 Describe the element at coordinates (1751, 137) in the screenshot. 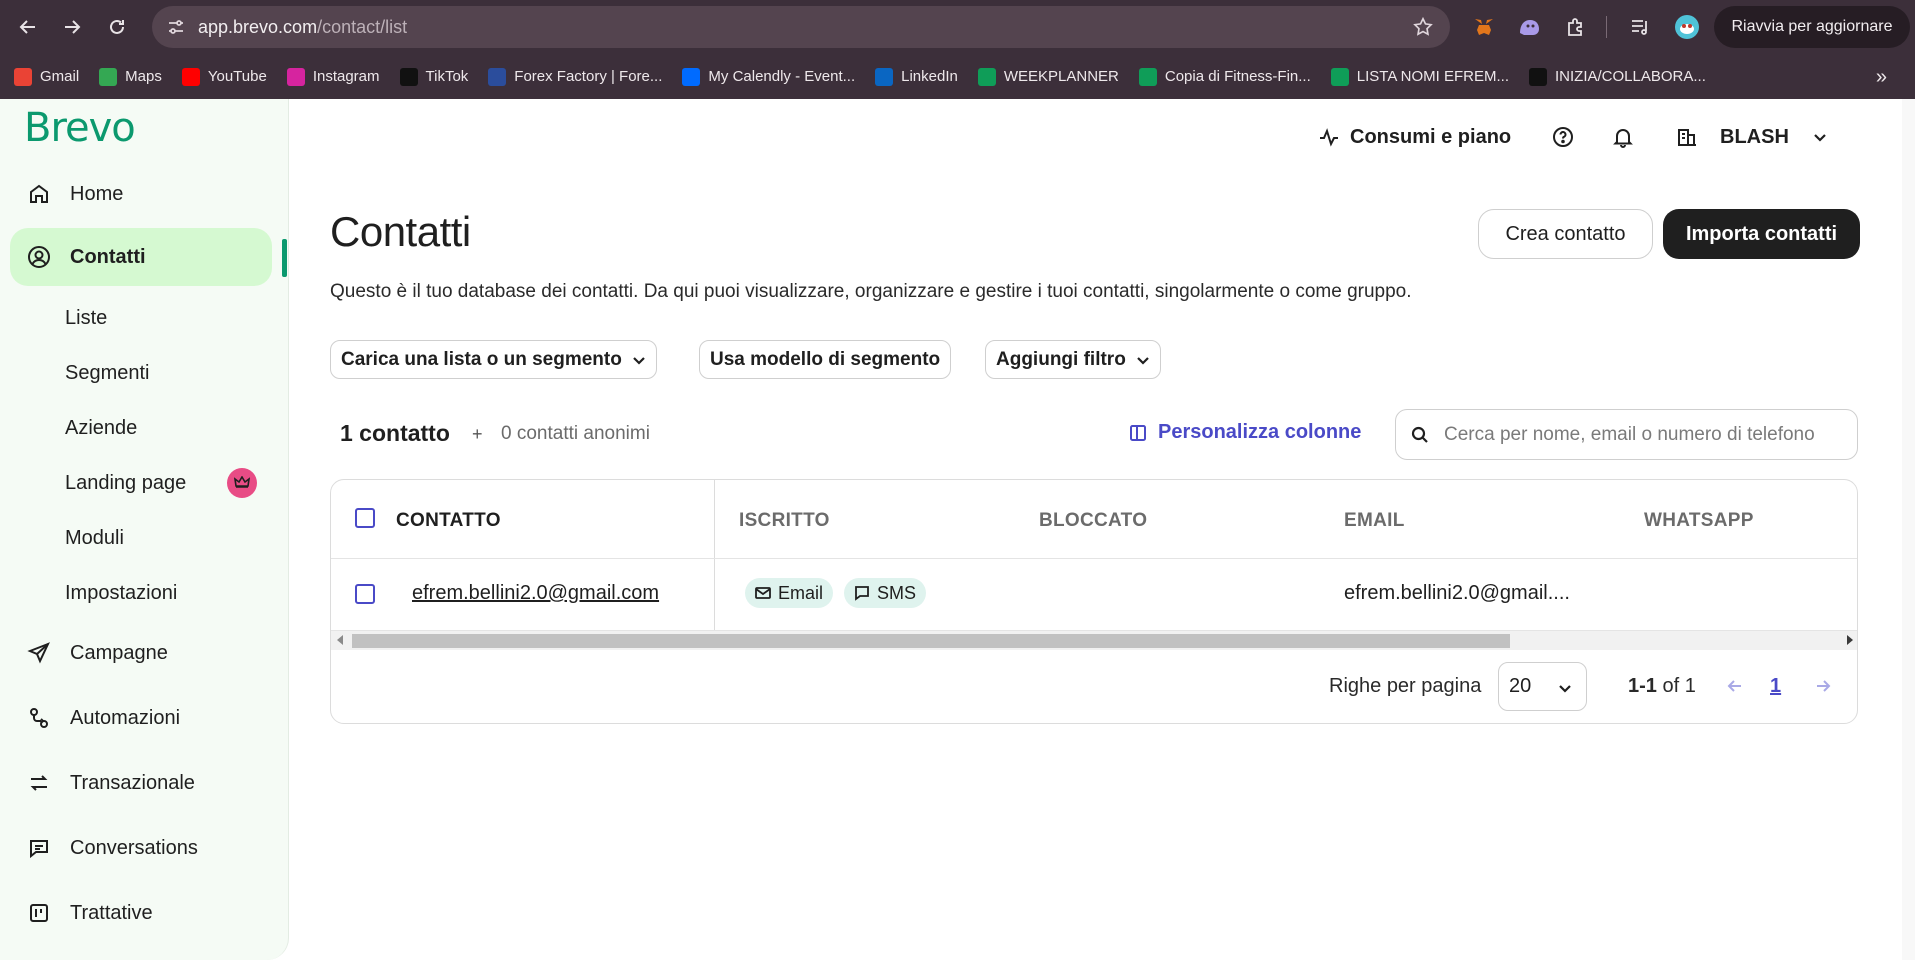

I see `account-menu: BLASH` at that location.